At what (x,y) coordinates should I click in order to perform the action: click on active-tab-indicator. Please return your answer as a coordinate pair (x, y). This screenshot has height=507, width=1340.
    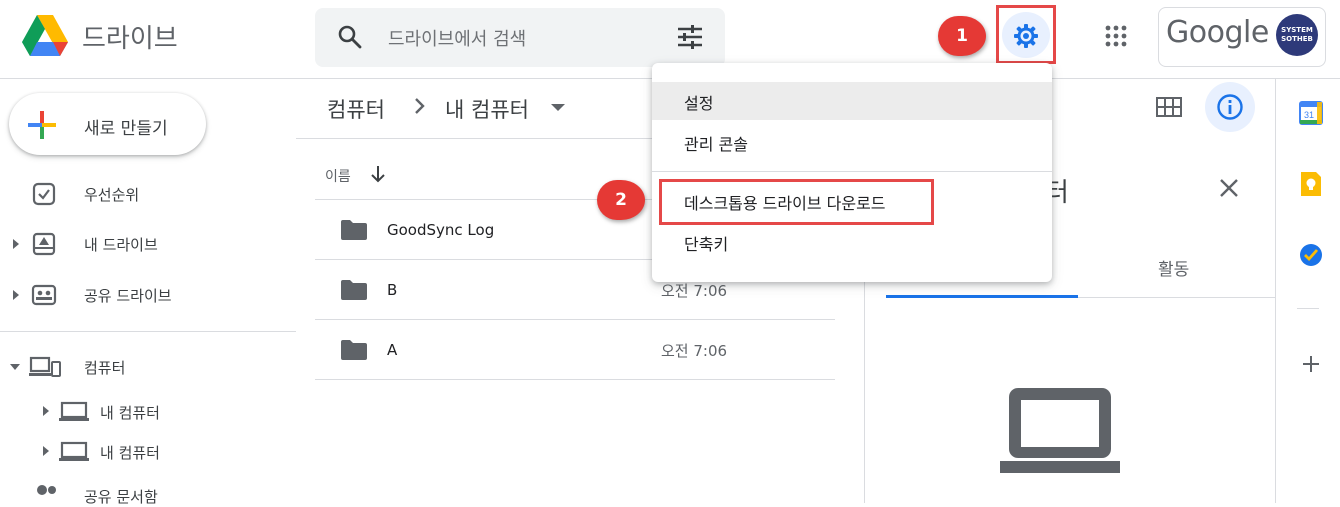
    Looking at the image, I should click on (982, 296).